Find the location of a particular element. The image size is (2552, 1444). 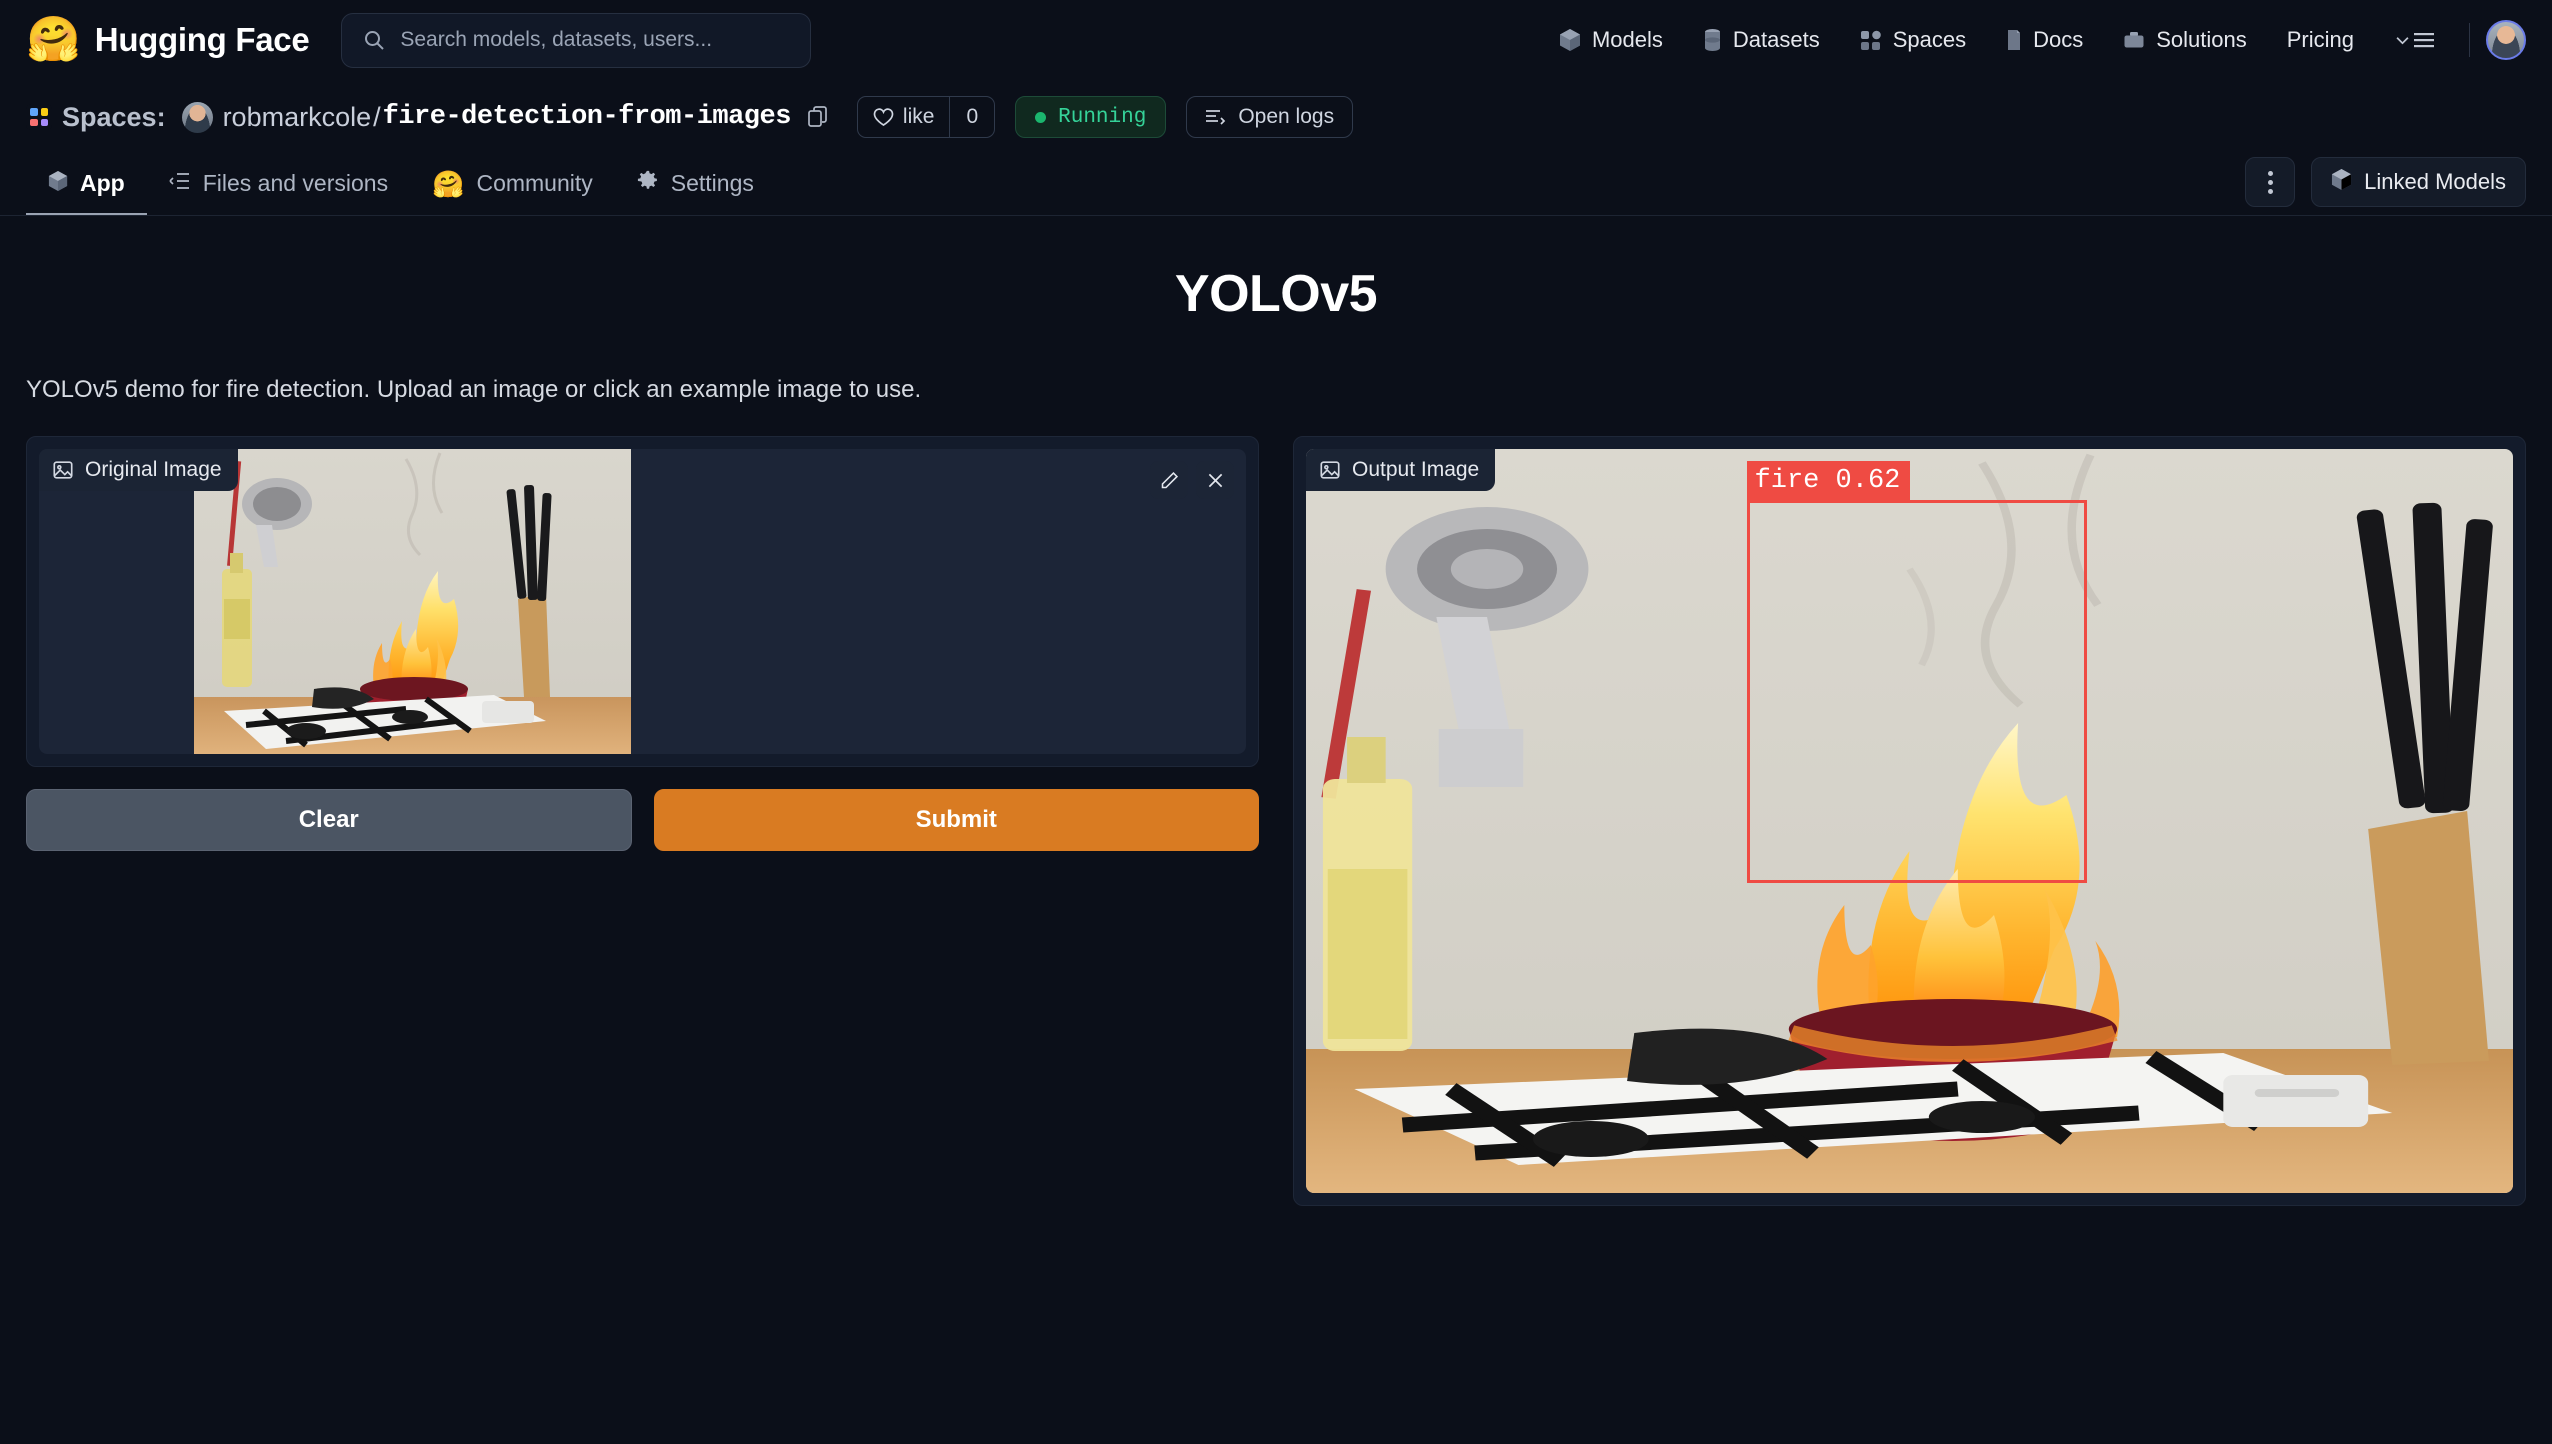

breadcrumb-repo-name: fire-detection-from-images is located at coordinates (587, 117).